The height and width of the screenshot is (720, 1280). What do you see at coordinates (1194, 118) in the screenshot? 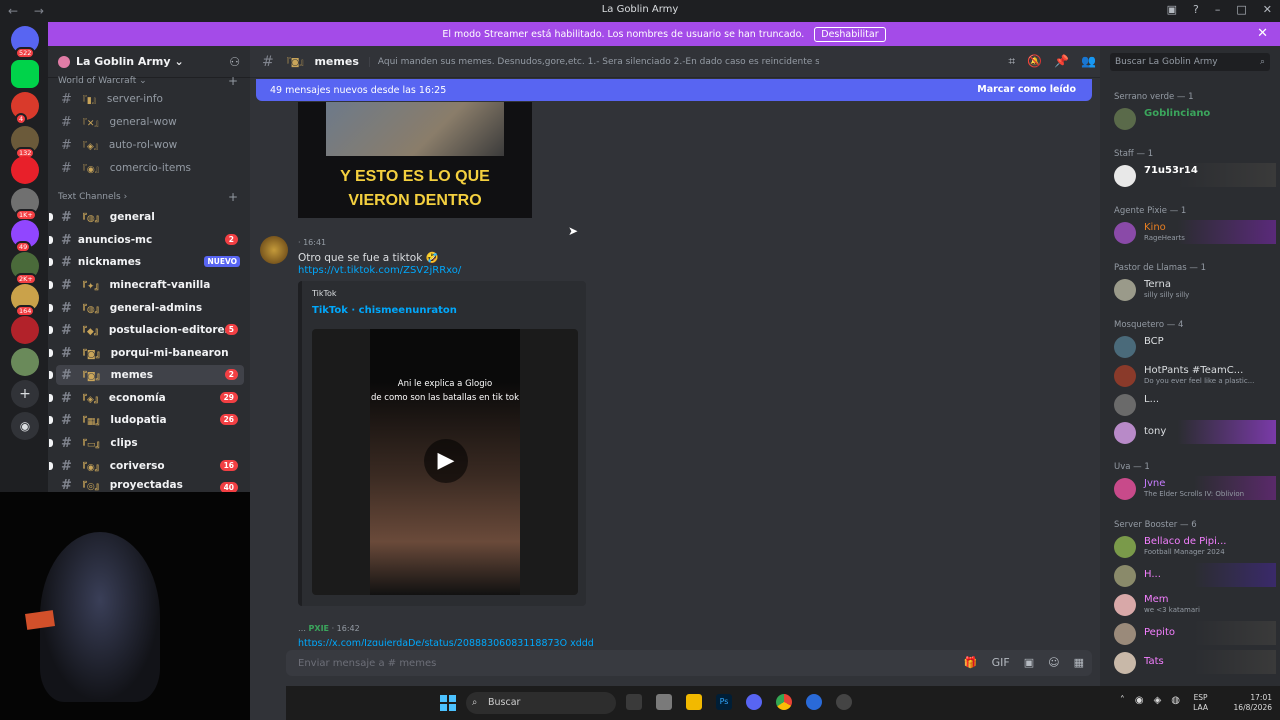
I see `member-item: Goblinciano` at bounding box center [1194, 118].